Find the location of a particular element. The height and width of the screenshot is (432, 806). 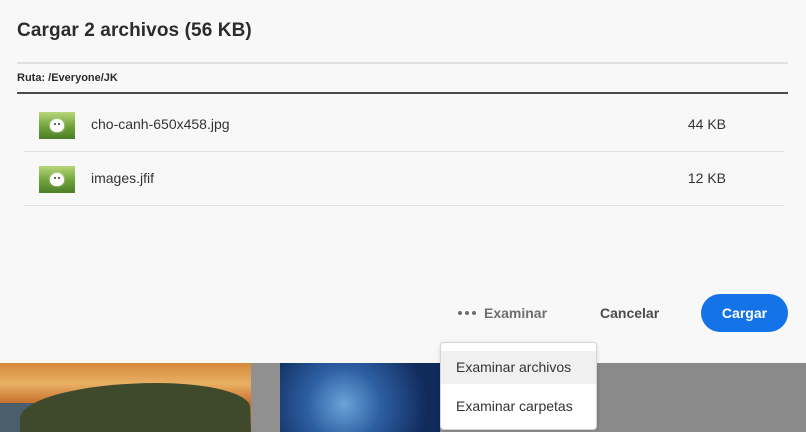

file-size: 12 KB is located at coordinates (706, 178).